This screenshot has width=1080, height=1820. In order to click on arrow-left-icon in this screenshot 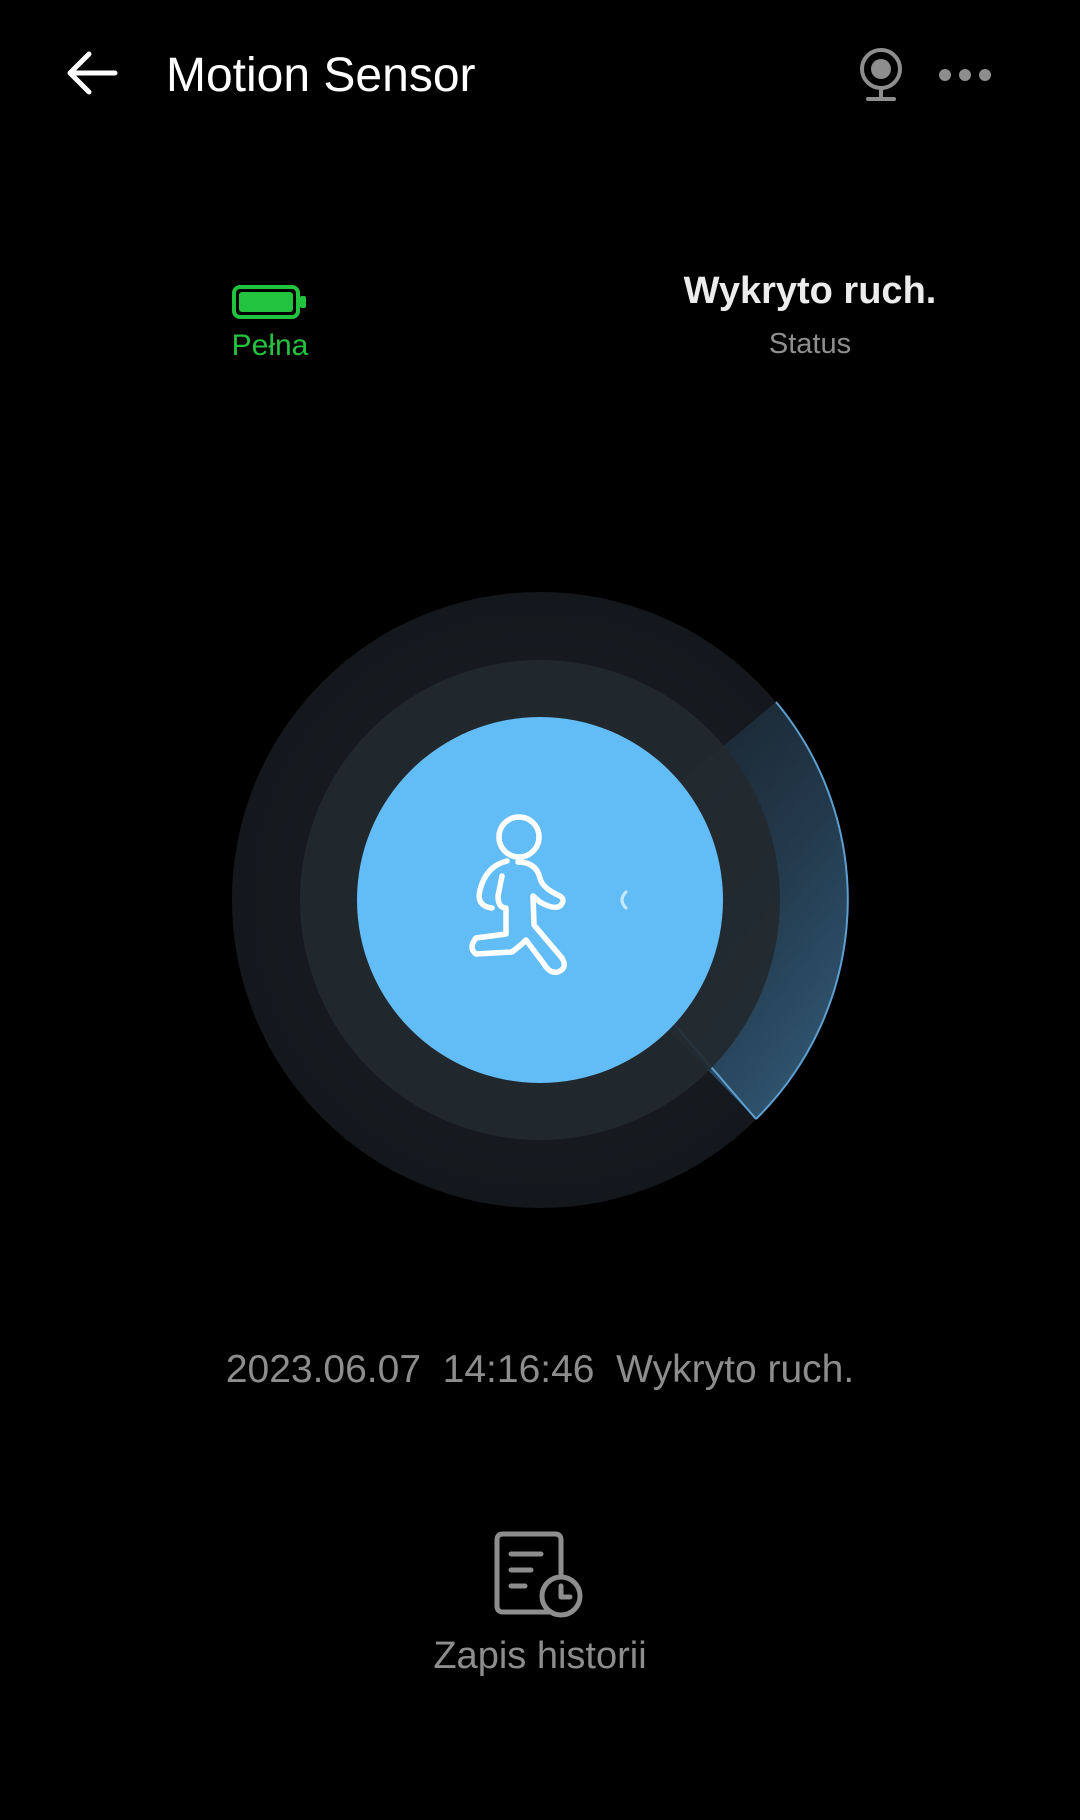, I will do `click(91, 75)`.